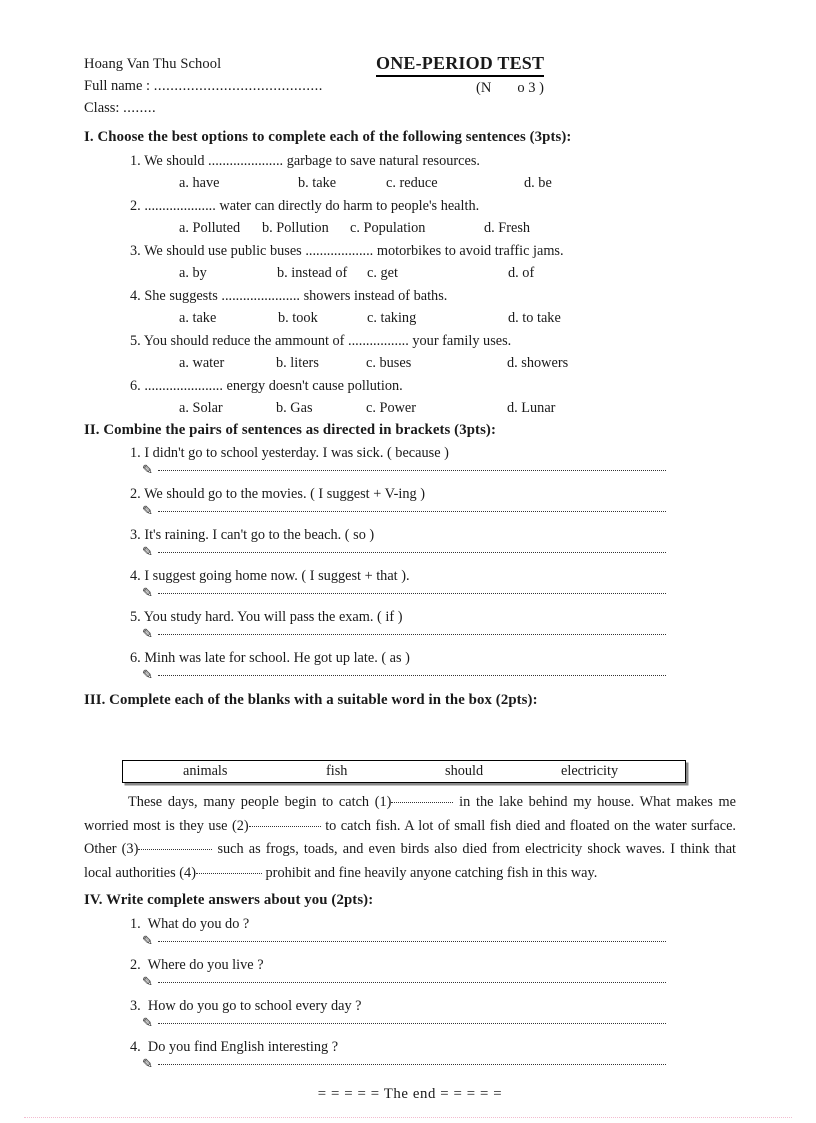  What do you see at coordinates (404, 553) in the screenshot?
I see `combine-3-answer: ✎` at bounding box center [404, 553].